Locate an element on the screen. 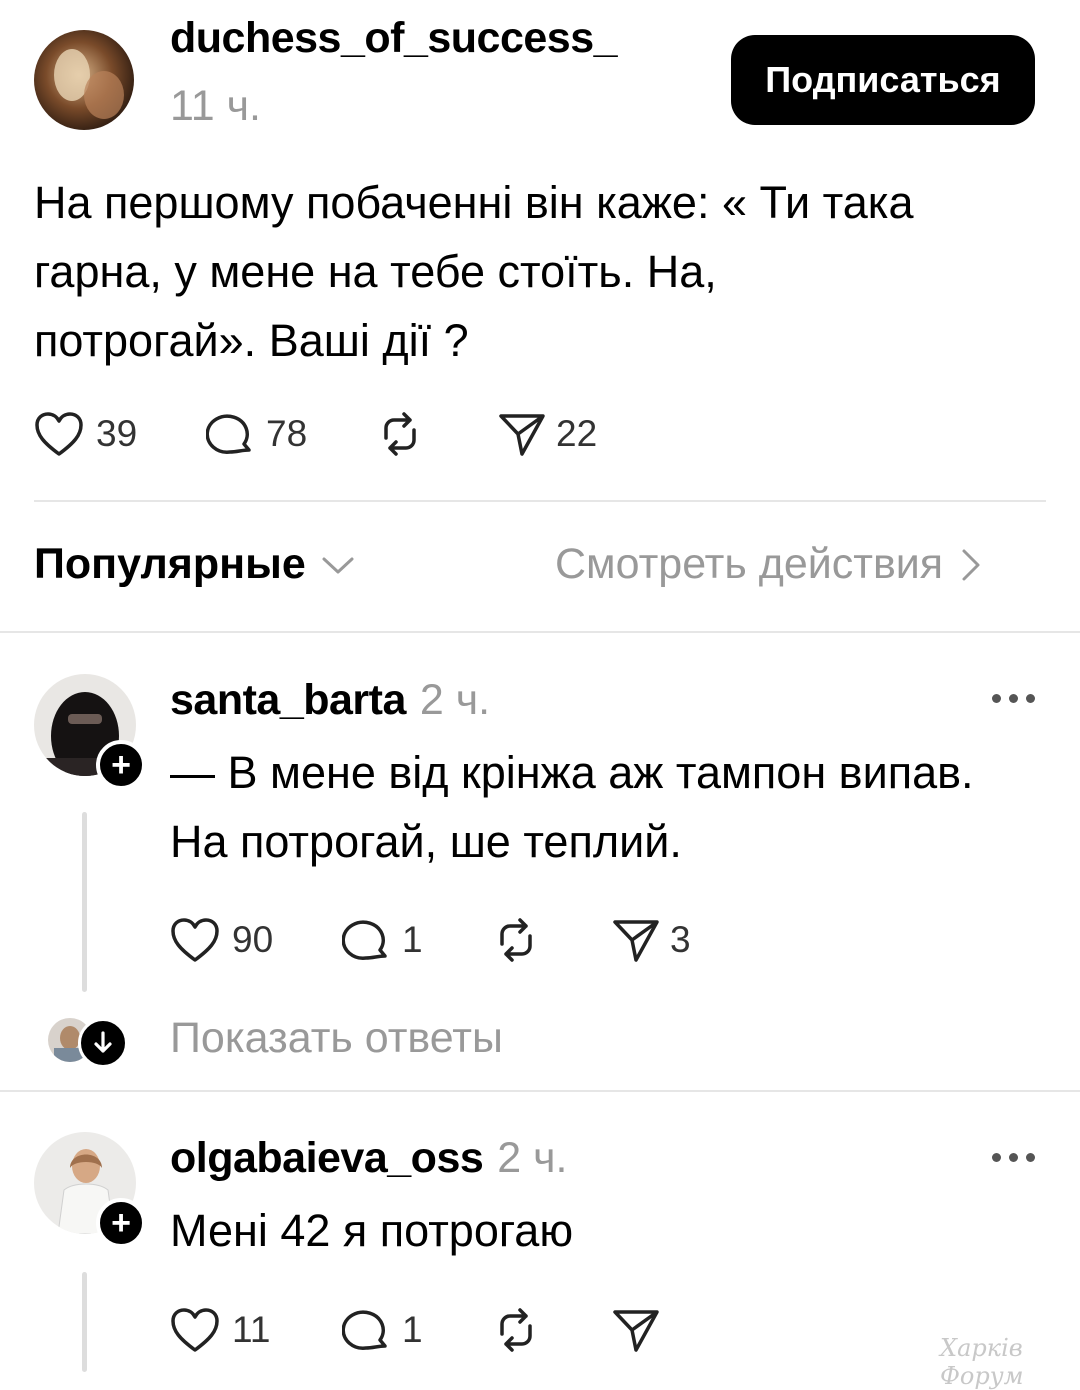 This screenshot has height=1390, width=1080. share-button: 22 is located at coordinates (568, 434).